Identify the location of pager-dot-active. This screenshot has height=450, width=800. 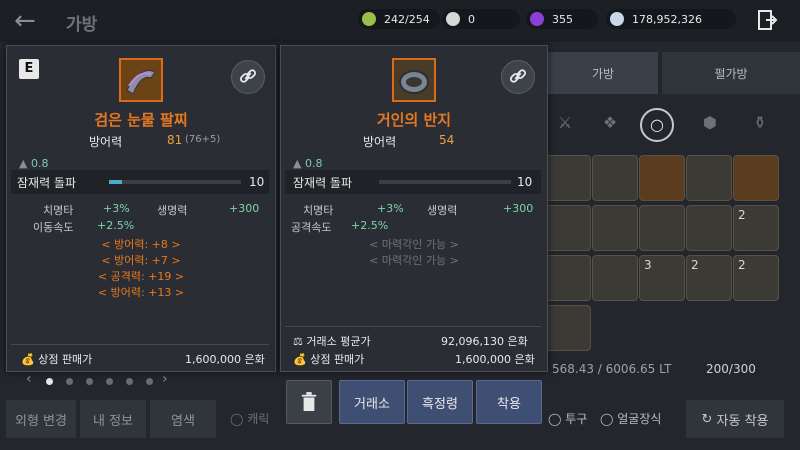
(49, 381).